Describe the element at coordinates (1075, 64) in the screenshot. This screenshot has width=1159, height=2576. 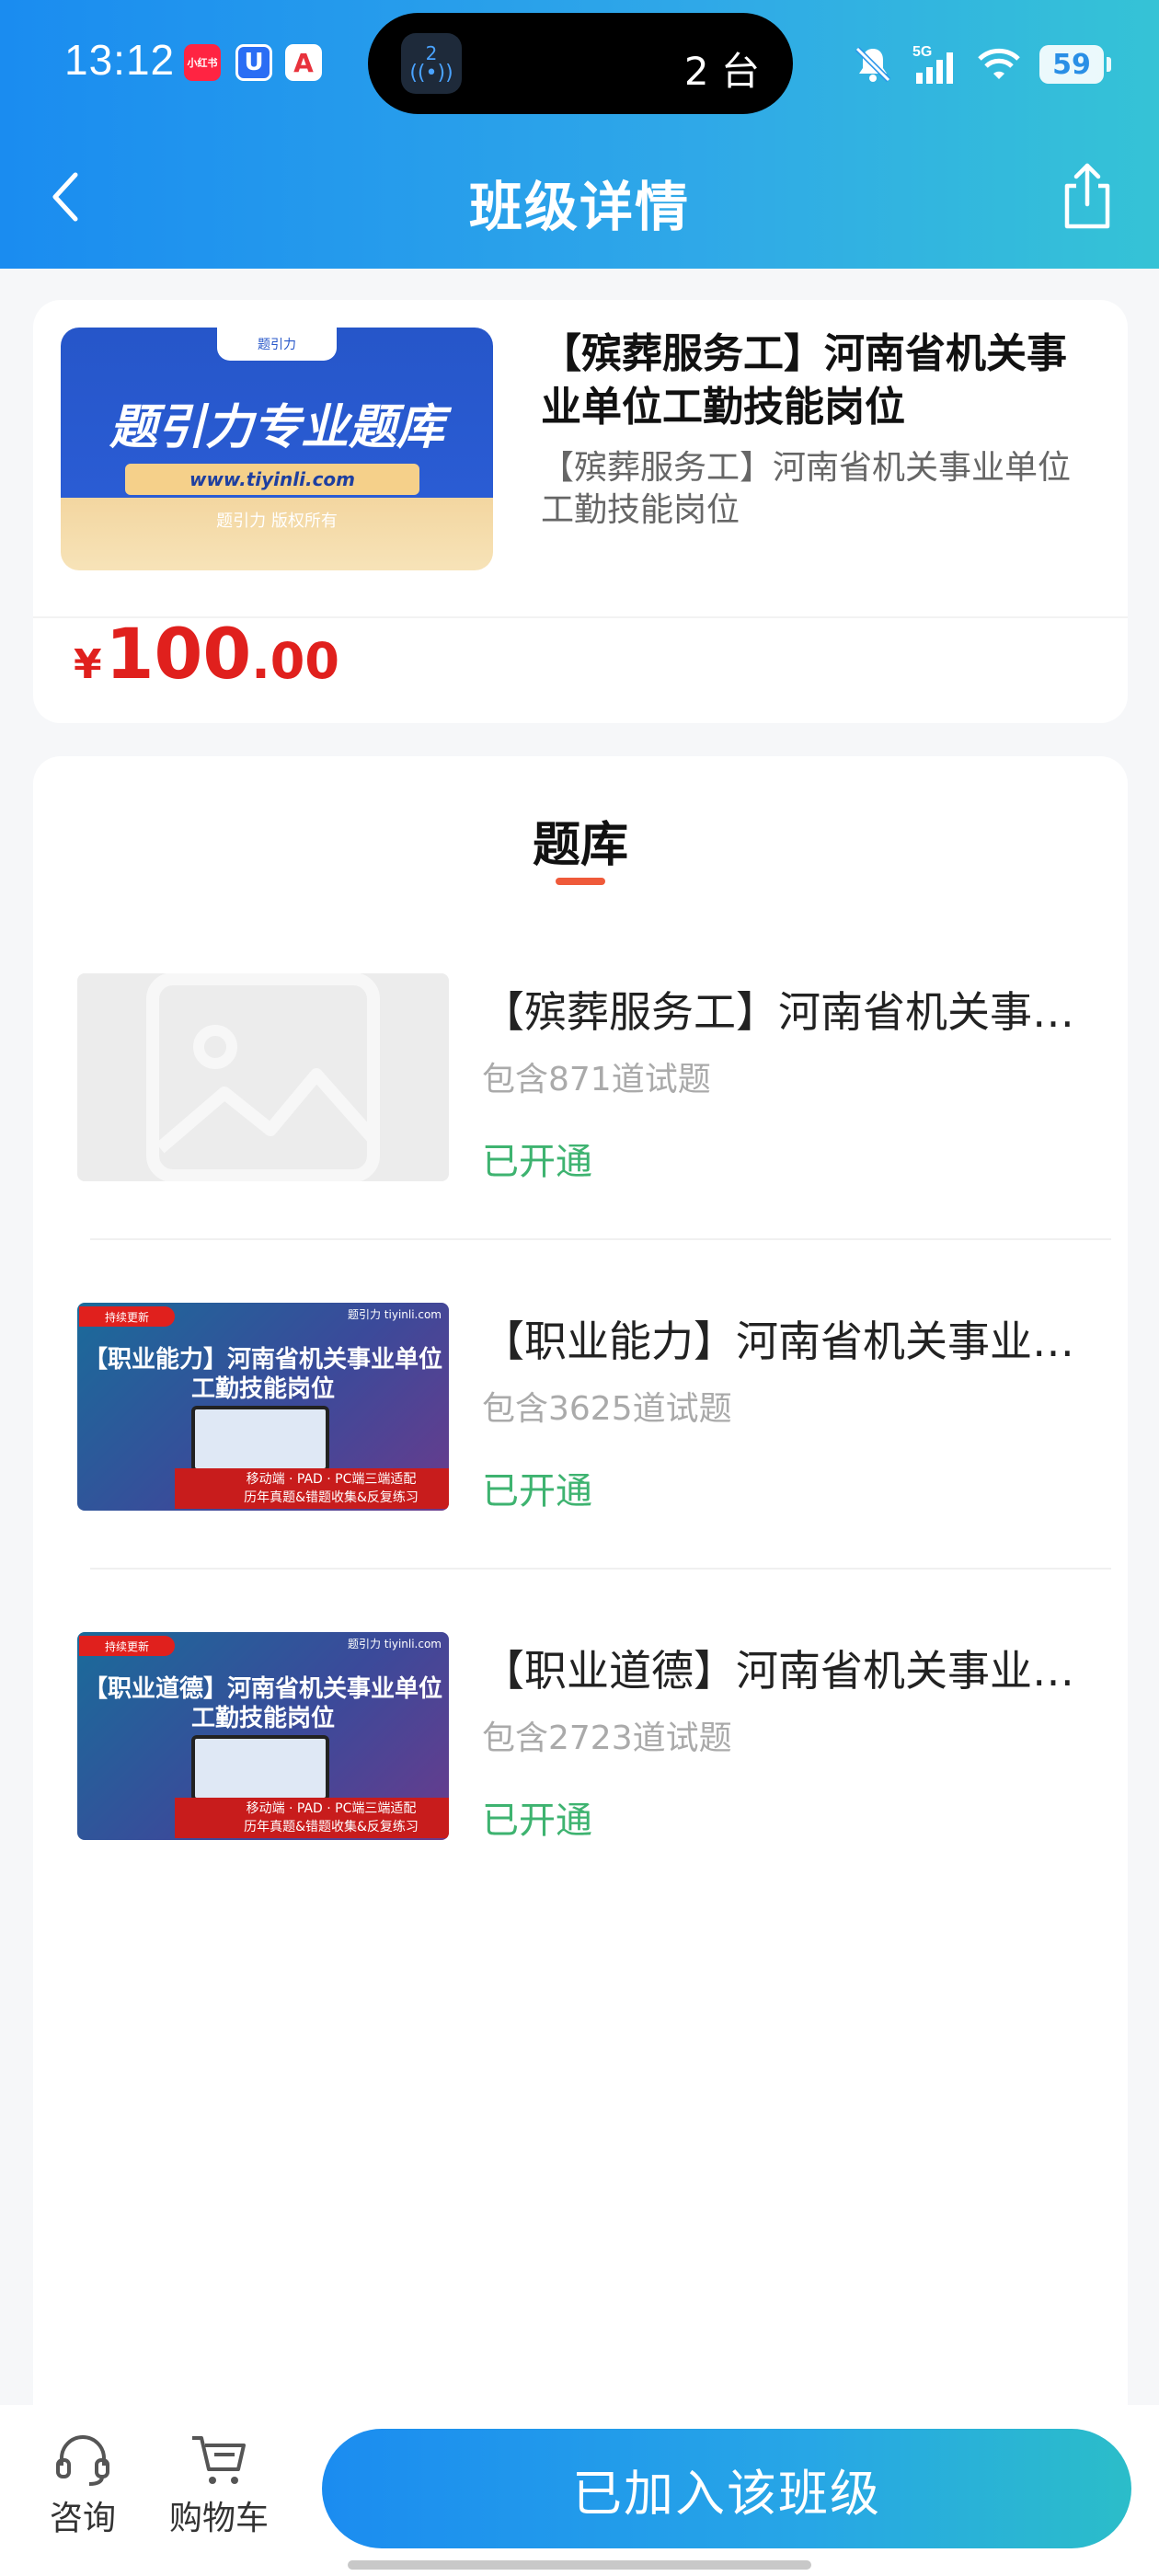
I see `battery-indicator: 59` at that location.